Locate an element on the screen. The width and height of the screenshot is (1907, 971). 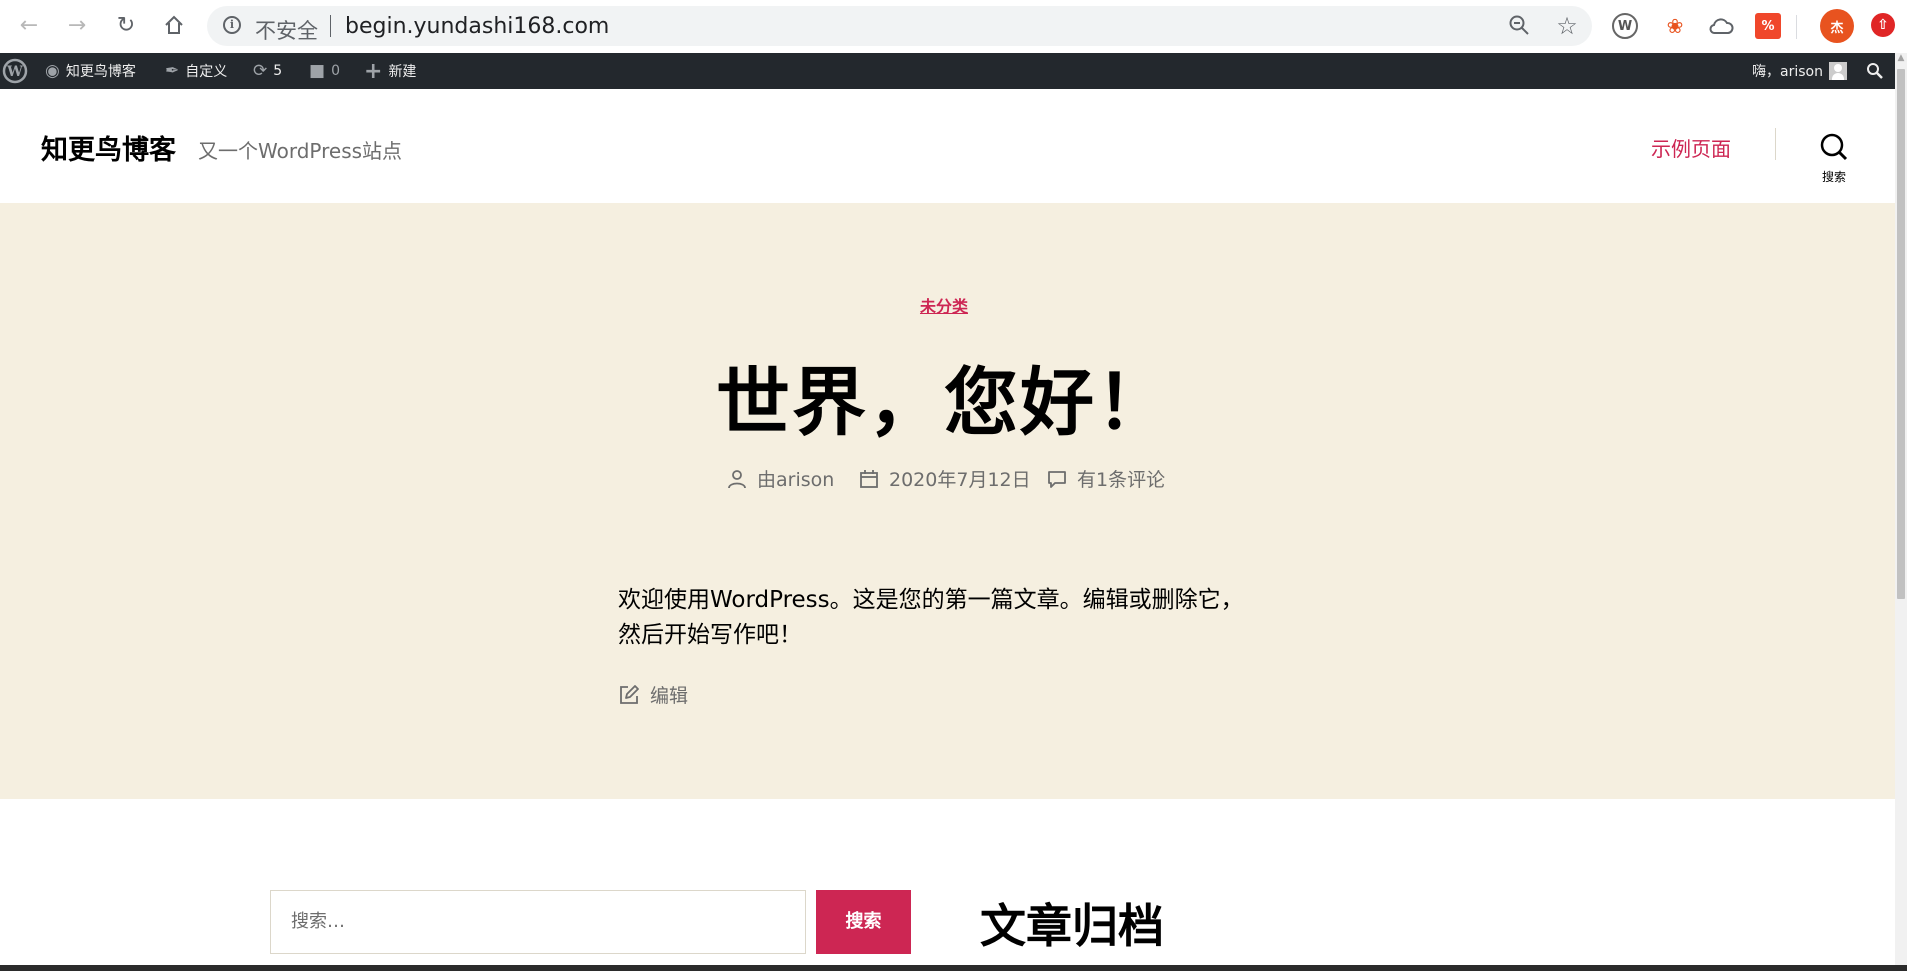
plus-icon: + is located at coordinates (373, 71).